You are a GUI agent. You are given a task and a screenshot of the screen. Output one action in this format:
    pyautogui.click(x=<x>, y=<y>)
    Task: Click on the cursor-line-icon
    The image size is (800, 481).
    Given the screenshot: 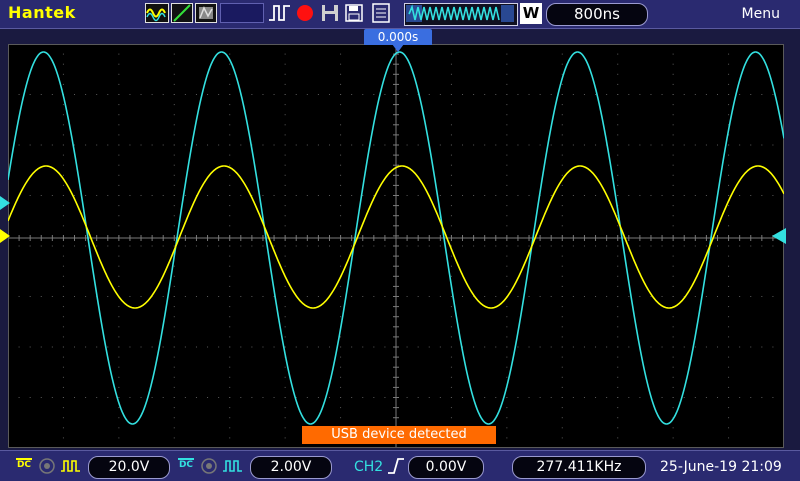 What is the action you would take?
    pyautogui.click(x=182, y=13)
    